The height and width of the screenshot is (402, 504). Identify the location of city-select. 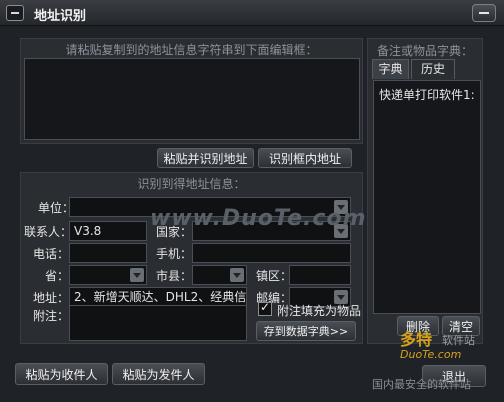
(219, 275).